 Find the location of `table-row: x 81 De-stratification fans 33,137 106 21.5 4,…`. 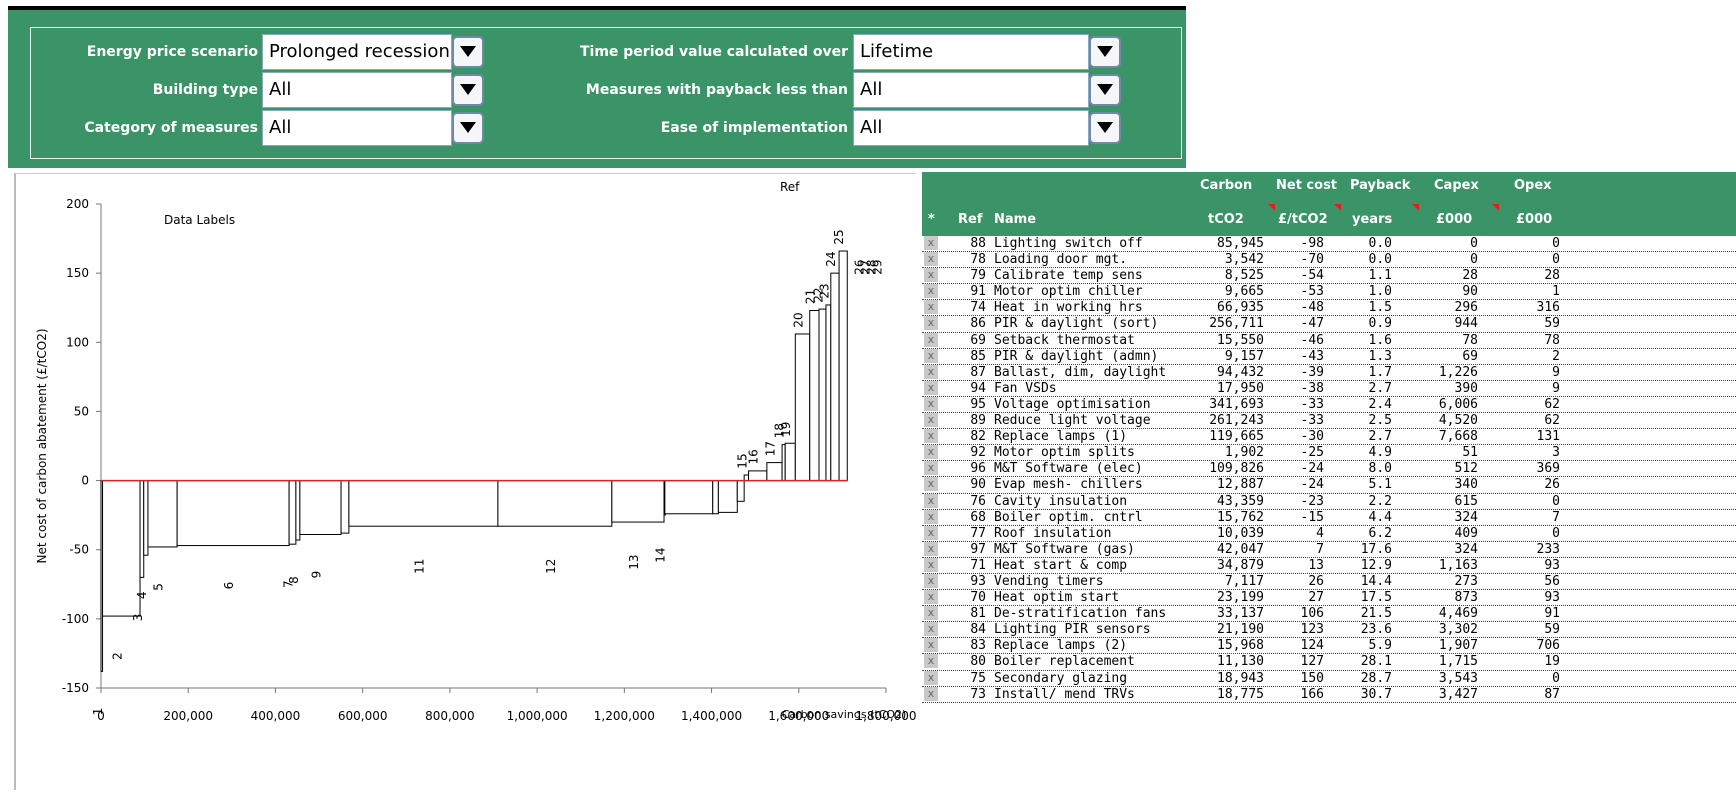

table-row: x 81 De-stratification fans 33,137 106 21.5 4,… is located at coordinates (1329, 614).